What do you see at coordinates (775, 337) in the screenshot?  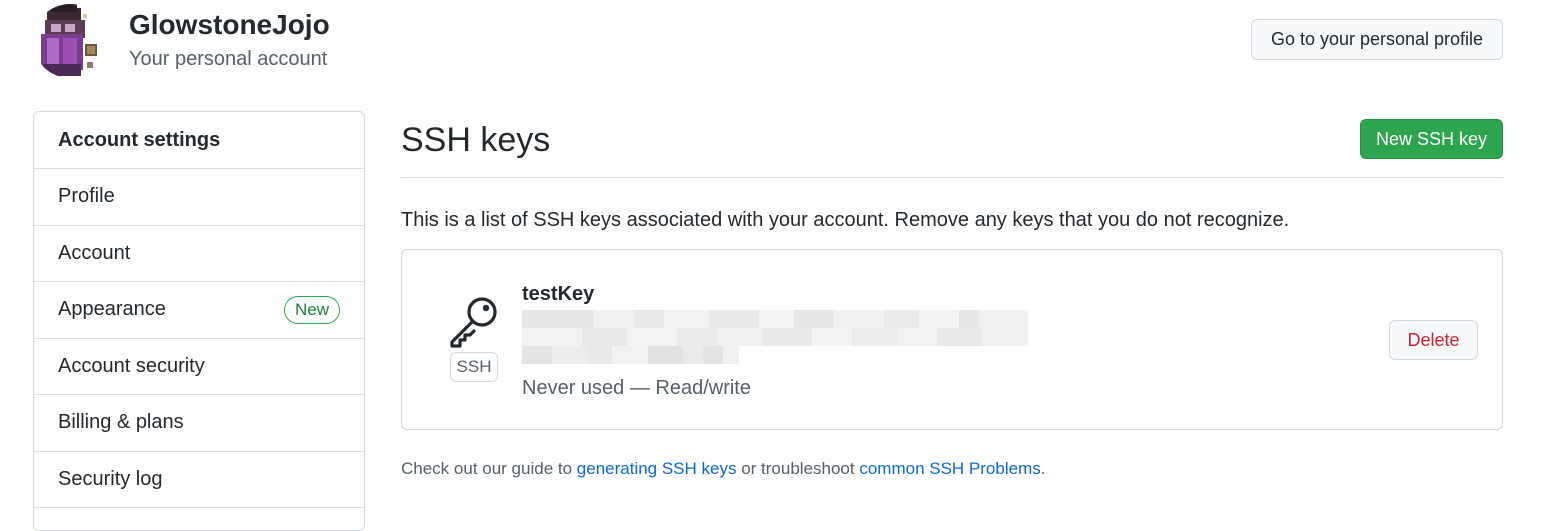 I see `key-fingerprint-redacted` at bounding box center [775, 337].